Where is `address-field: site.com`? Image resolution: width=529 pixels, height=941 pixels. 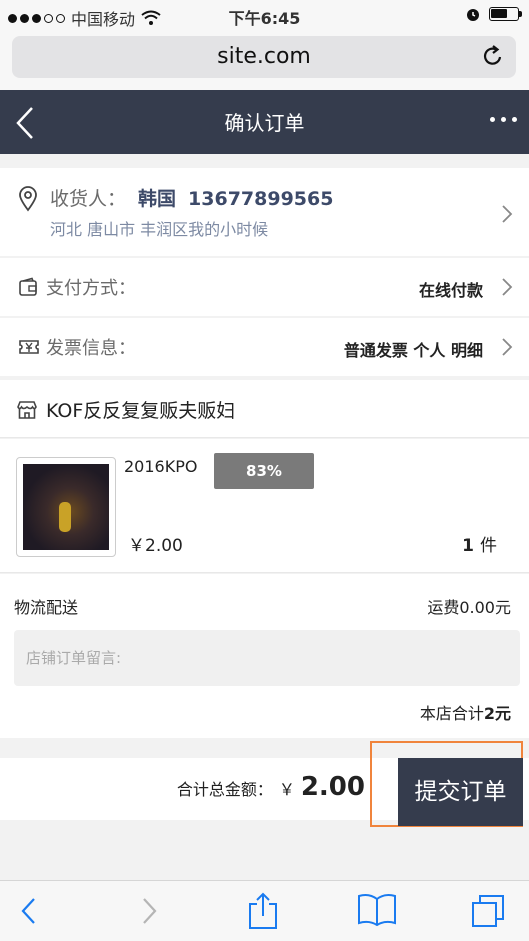 address-field: site.com is located at coordinates (264, 57).